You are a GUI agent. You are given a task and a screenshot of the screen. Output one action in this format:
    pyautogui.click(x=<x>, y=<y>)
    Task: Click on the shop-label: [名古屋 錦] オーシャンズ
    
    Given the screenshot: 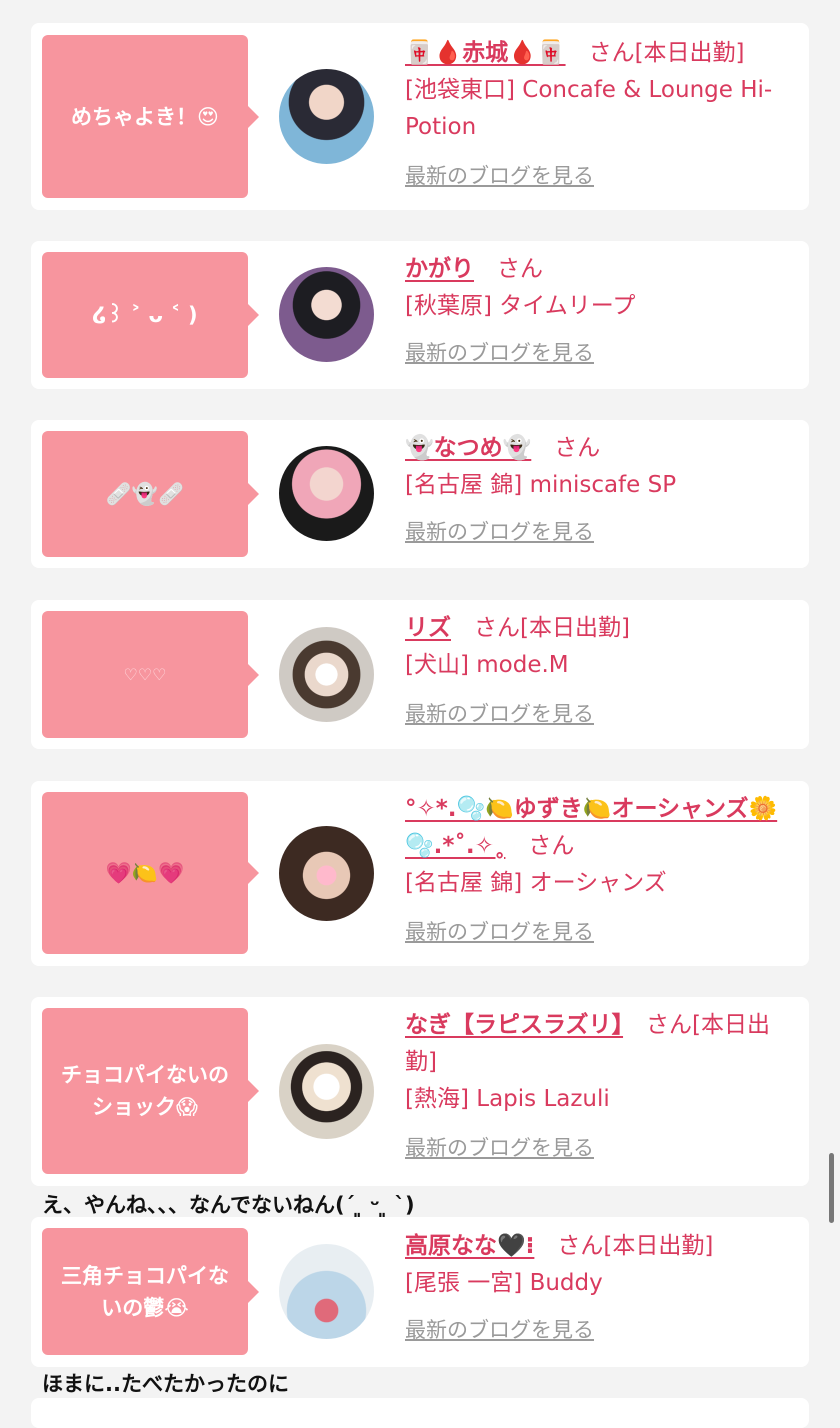 What is the action you would take?
    pyautogui.click(x=536, y=883)
    